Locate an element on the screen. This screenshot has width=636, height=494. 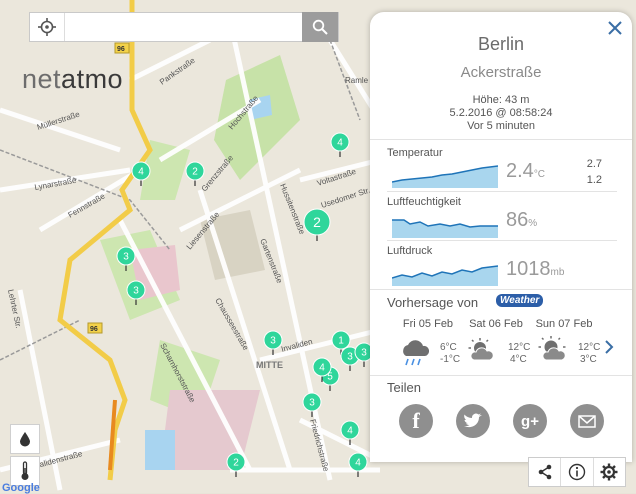
temperature-value: 2.4°C is located at coordinates (525, 171).